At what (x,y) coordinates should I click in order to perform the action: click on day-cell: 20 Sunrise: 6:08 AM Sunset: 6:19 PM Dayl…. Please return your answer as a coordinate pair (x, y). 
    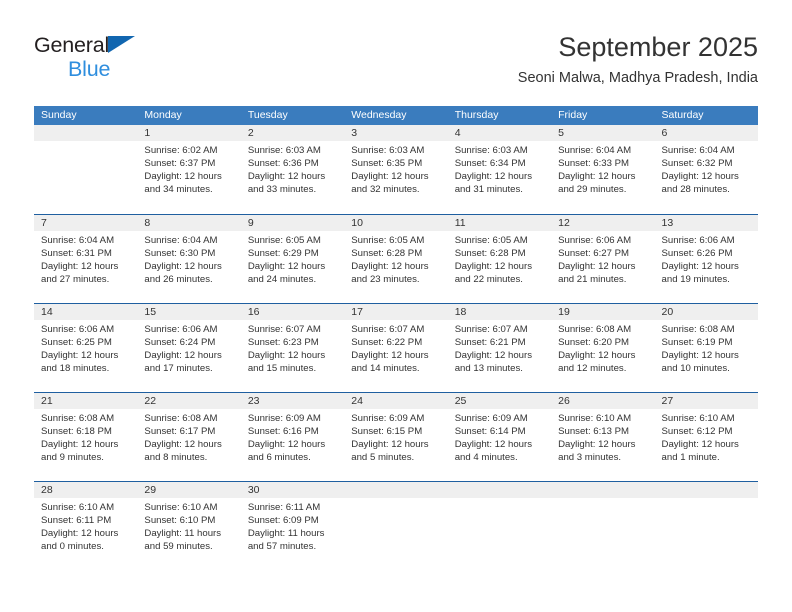
    Looking at the image, I should click on (706, 348).